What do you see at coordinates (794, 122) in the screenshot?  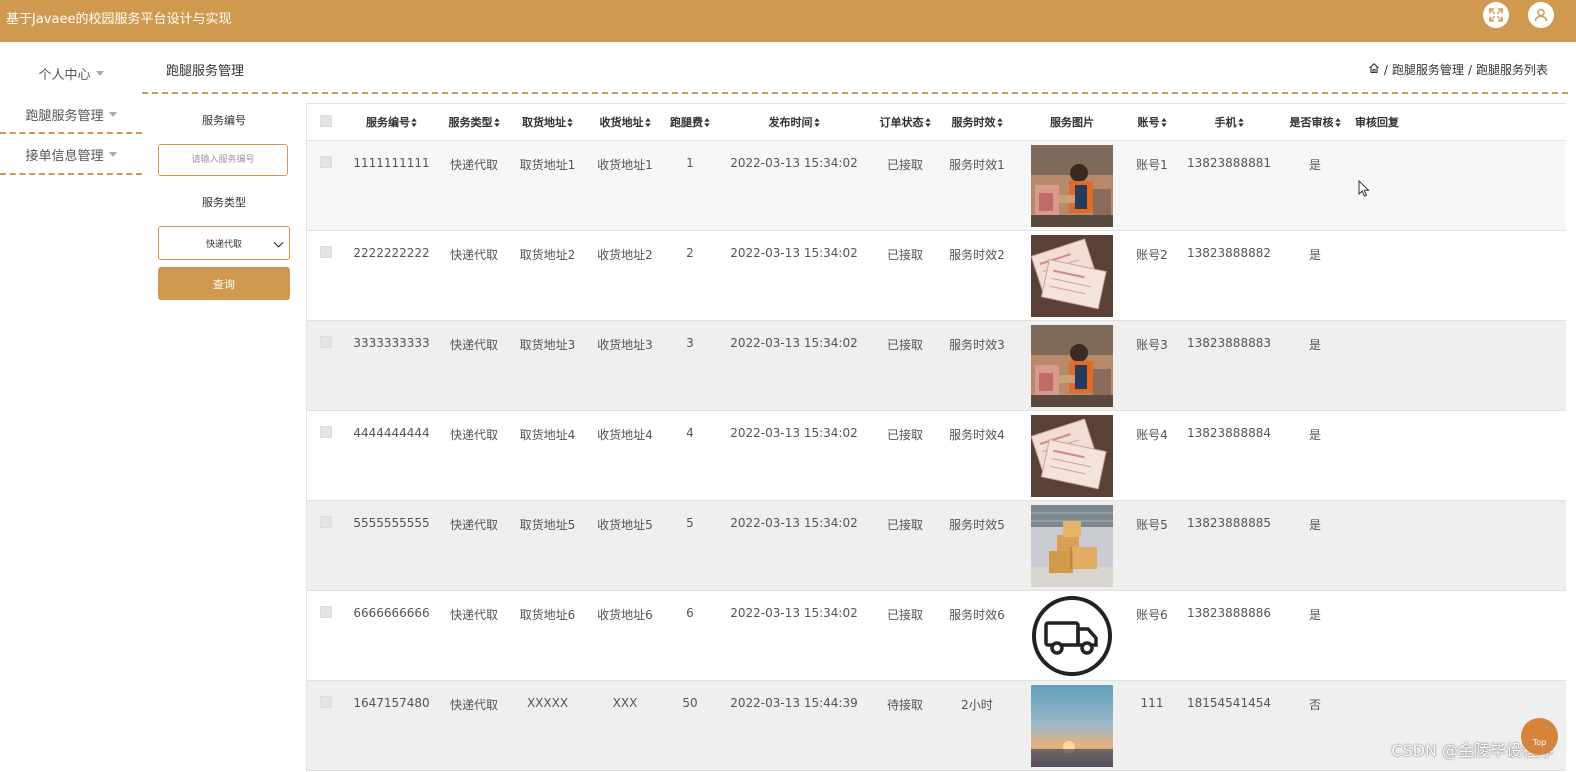 I see `column-header-time: 发布时间` at bounding box center [794, 122].